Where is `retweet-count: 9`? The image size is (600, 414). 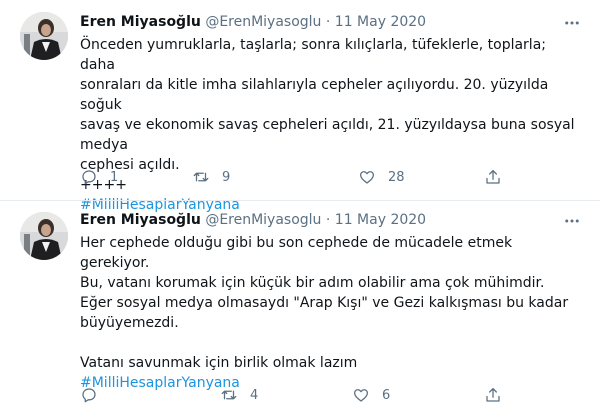
retweet-count: 9 is located at coordinates (226, 177).